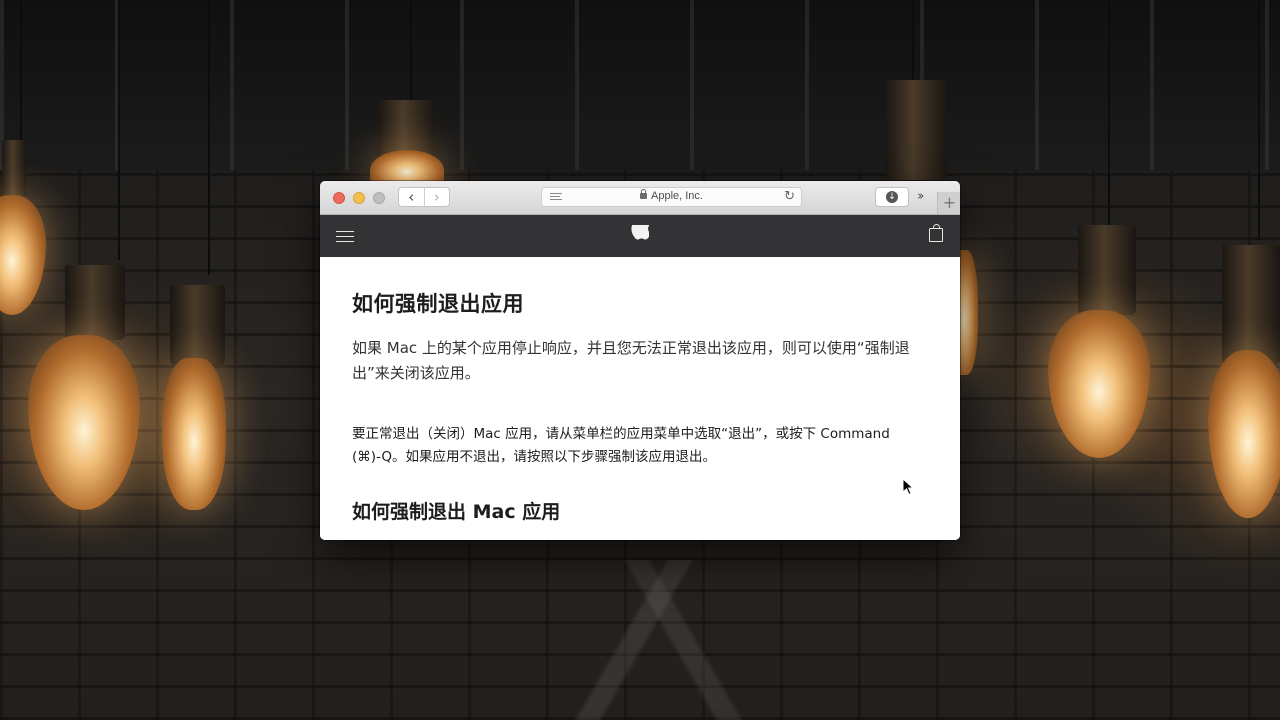 This screenshot has height=720, width=1280. What do you see at coordinates (359, 198) in the screenshot?
I see `minimize-window-button` at bounding box center [359, 198].